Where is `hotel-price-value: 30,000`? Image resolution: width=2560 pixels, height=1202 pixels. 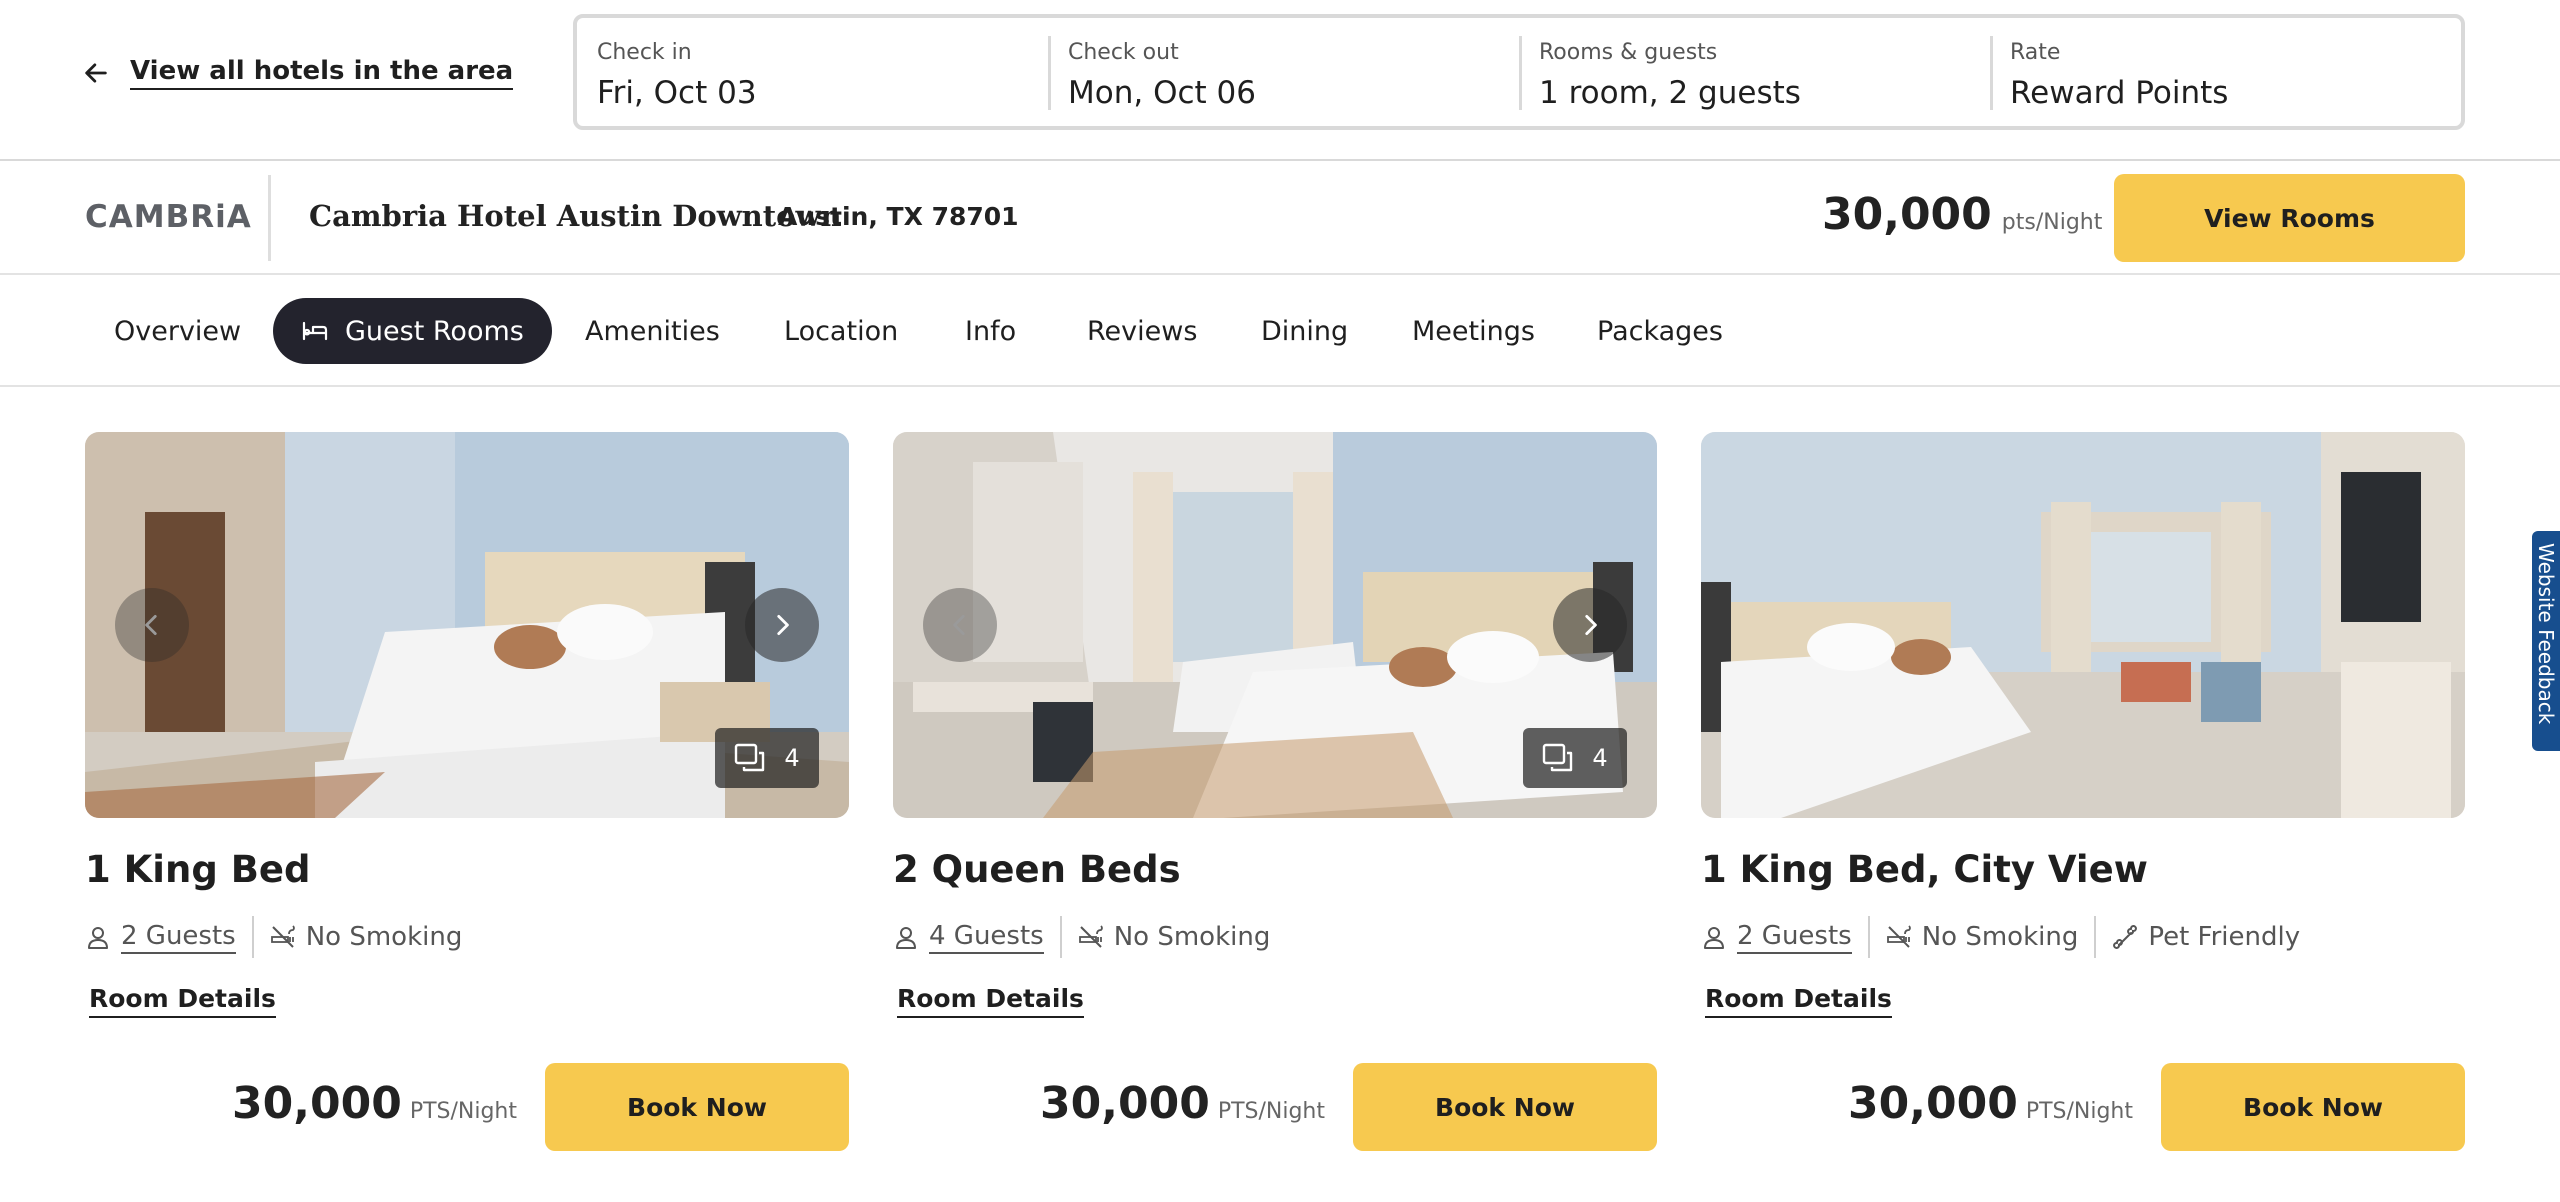 hotel-price-value: 30,000 is located at coordinates (1907, 214).